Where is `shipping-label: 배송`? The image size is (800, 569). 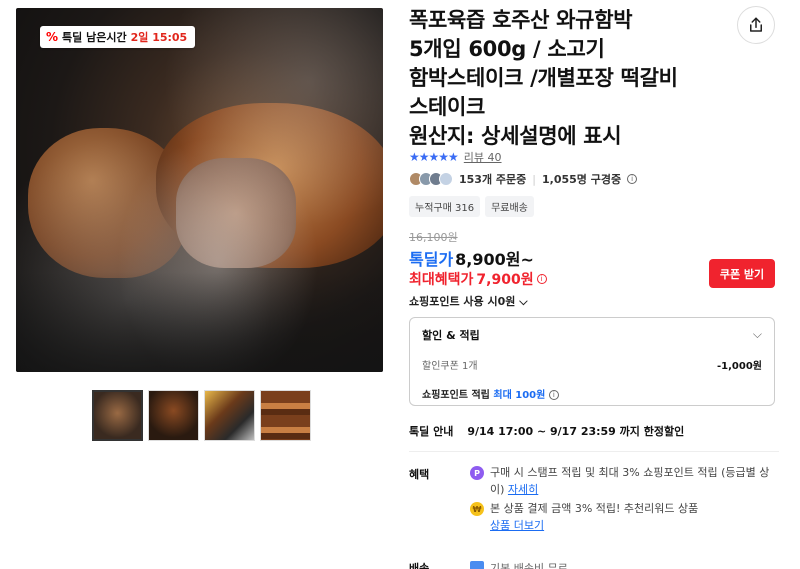 shipping-label: 배송 is located at coordinates (419, 565).